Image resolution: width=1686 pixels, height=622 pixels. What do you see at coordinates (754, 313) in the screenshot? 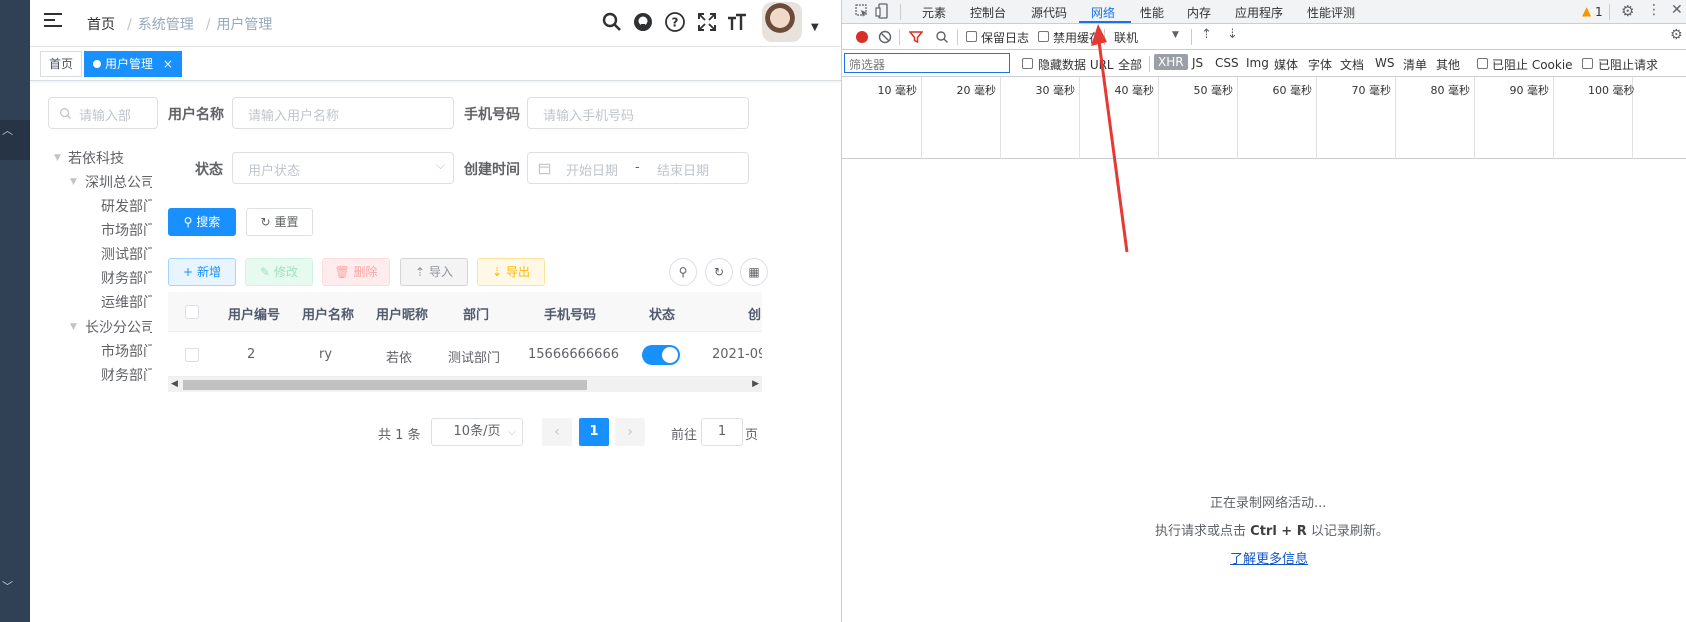
I see `col-header: 创` at bounding box center [754, 313].